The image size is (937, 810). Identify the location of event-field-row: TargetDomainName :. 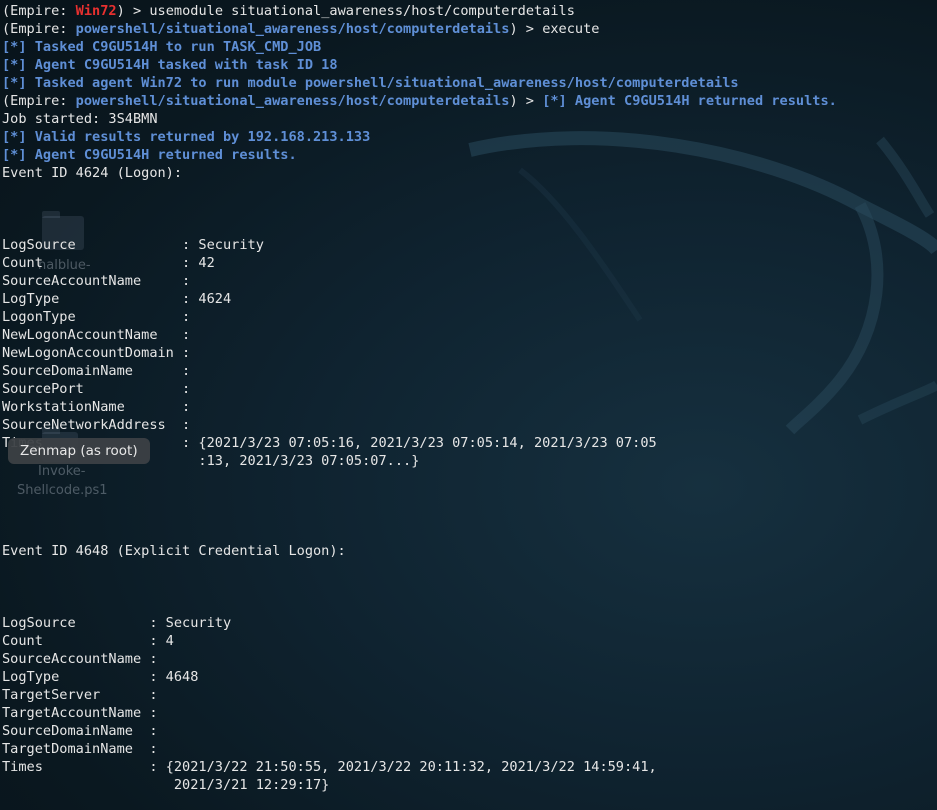
(80, 749).